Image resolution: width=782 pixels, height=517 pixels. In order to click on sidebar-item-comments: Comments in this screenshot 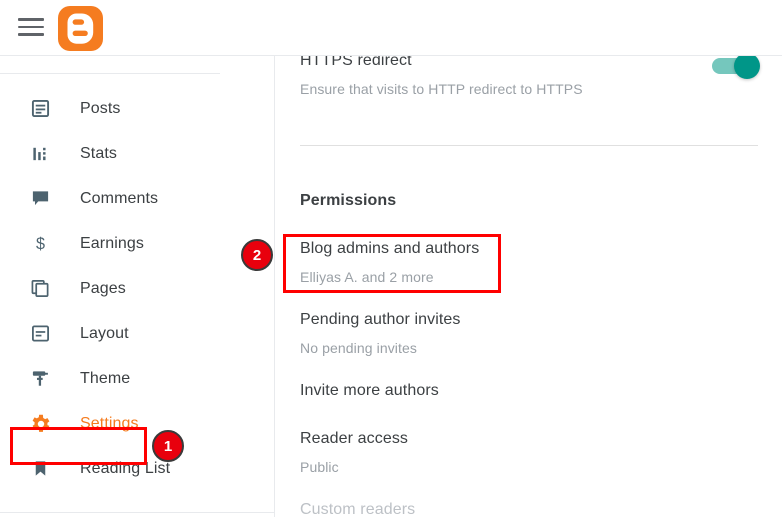, I will do `click(137, 198)`.